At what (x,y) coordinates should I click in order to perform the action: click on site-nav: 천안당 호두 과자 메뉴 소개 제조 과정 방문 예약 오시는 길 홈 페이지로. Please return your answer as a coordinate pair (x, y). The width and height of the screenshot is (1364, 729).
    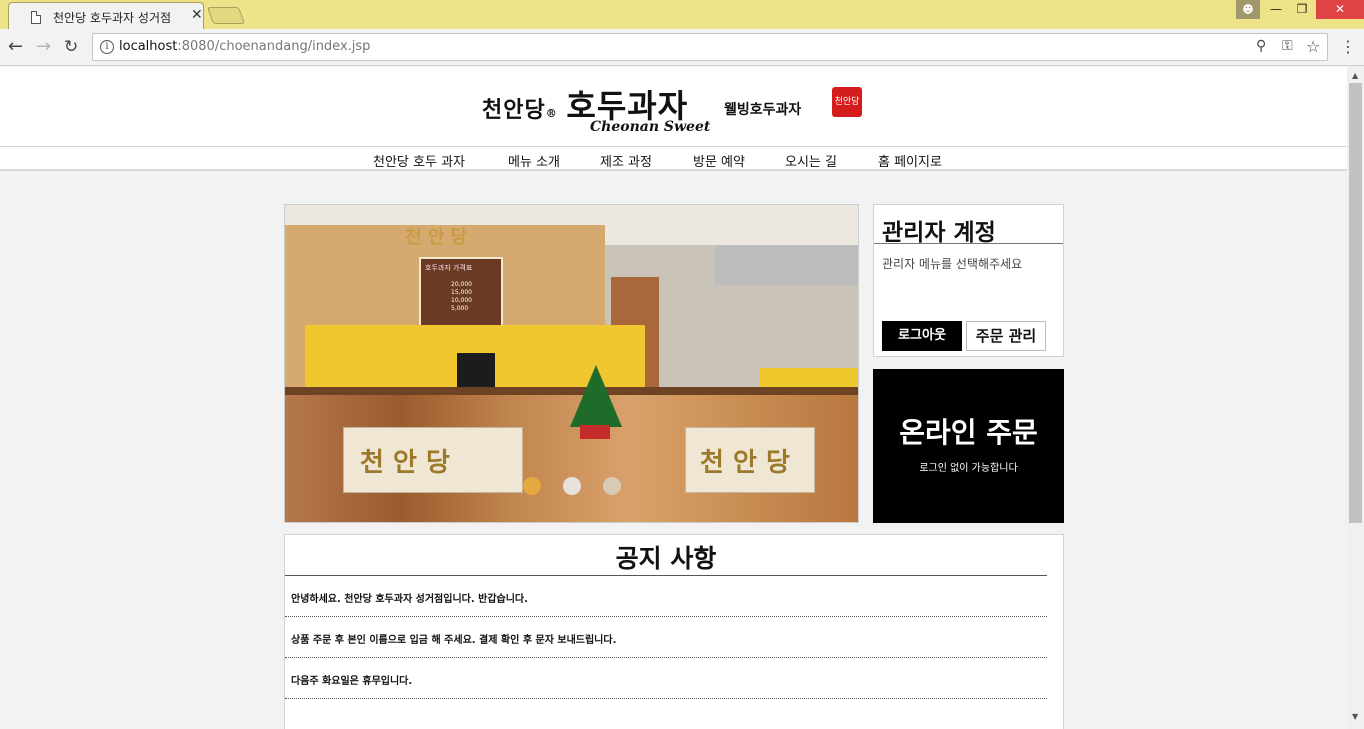
    Looking at the image, I should click on (673, 158).